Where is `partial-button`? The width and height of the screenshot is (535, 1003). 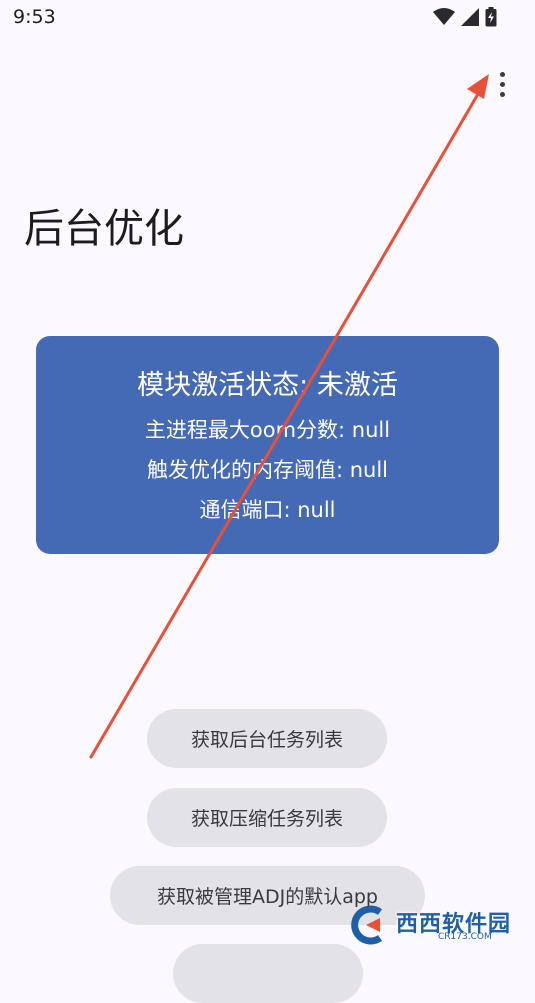
partial-button is located at coordinates (268, 973).